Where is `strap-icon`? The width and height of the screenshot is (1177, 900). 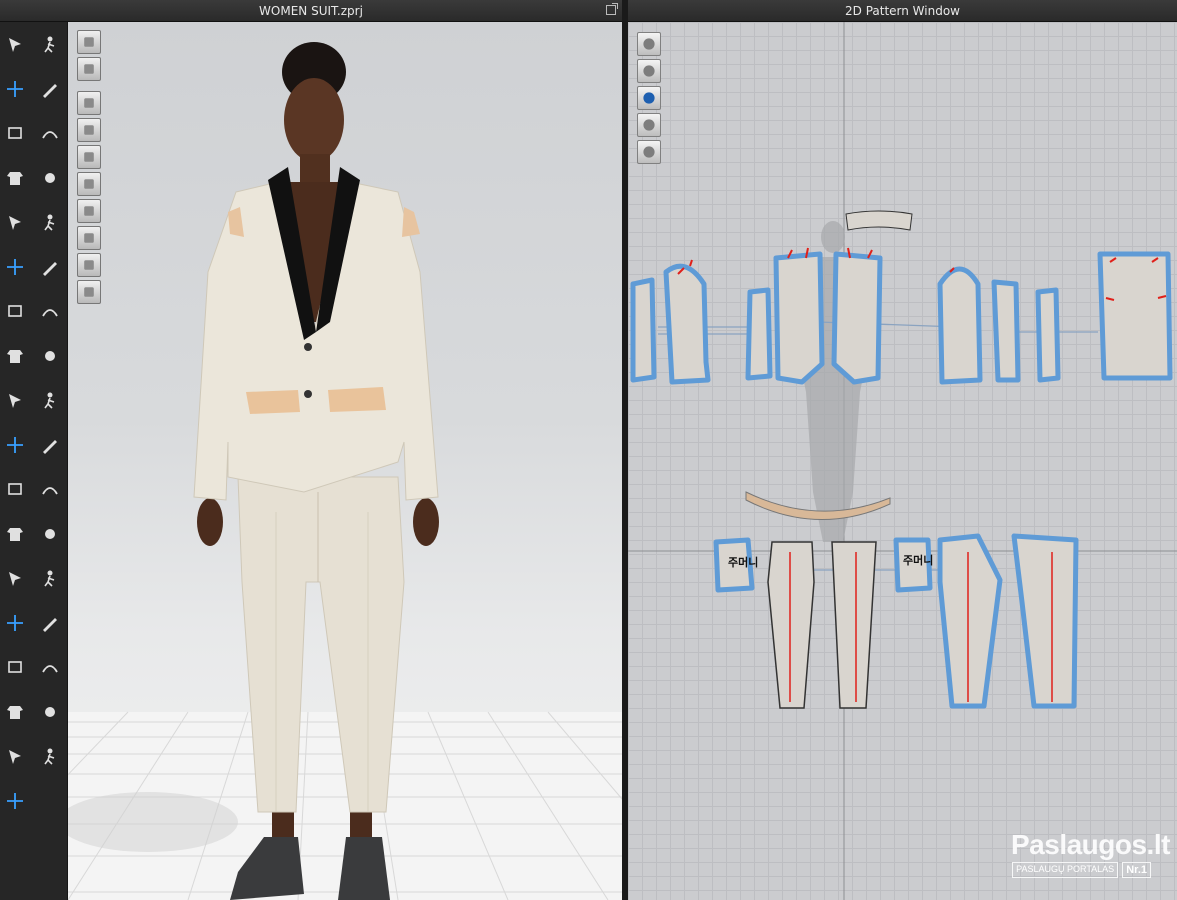 strap-icon is located at coordinates (15, 400).